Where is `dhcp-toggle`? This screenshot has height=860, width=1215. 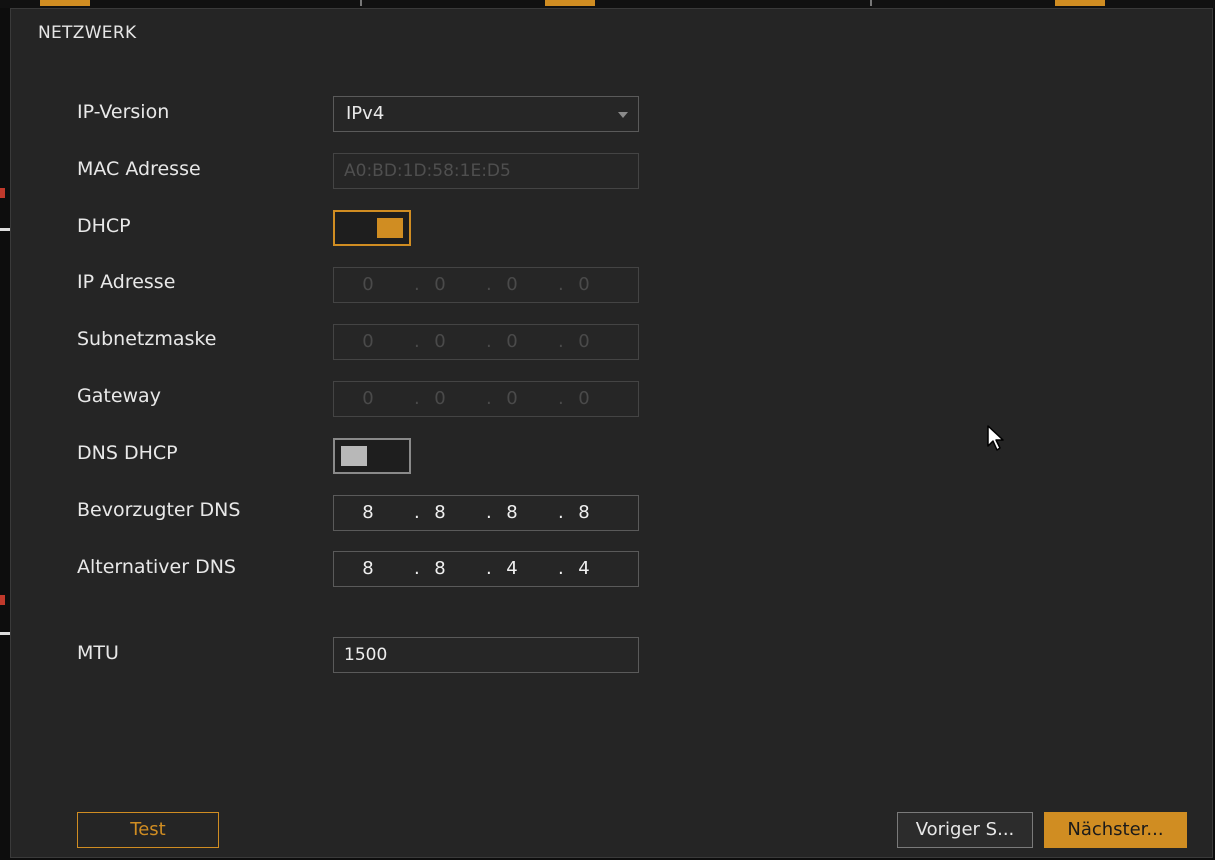 dhcp-toggle is located at coordinates (372, 228).